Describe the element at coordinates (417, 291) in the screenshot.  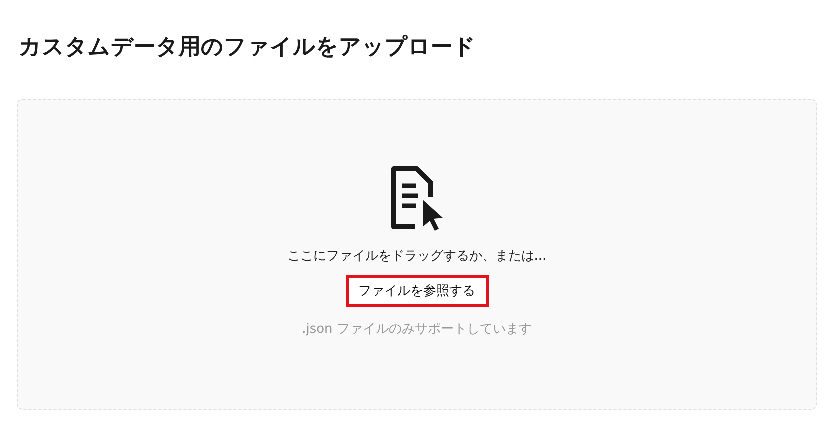
I see `browse-button: ファイルを参照する` at that location.